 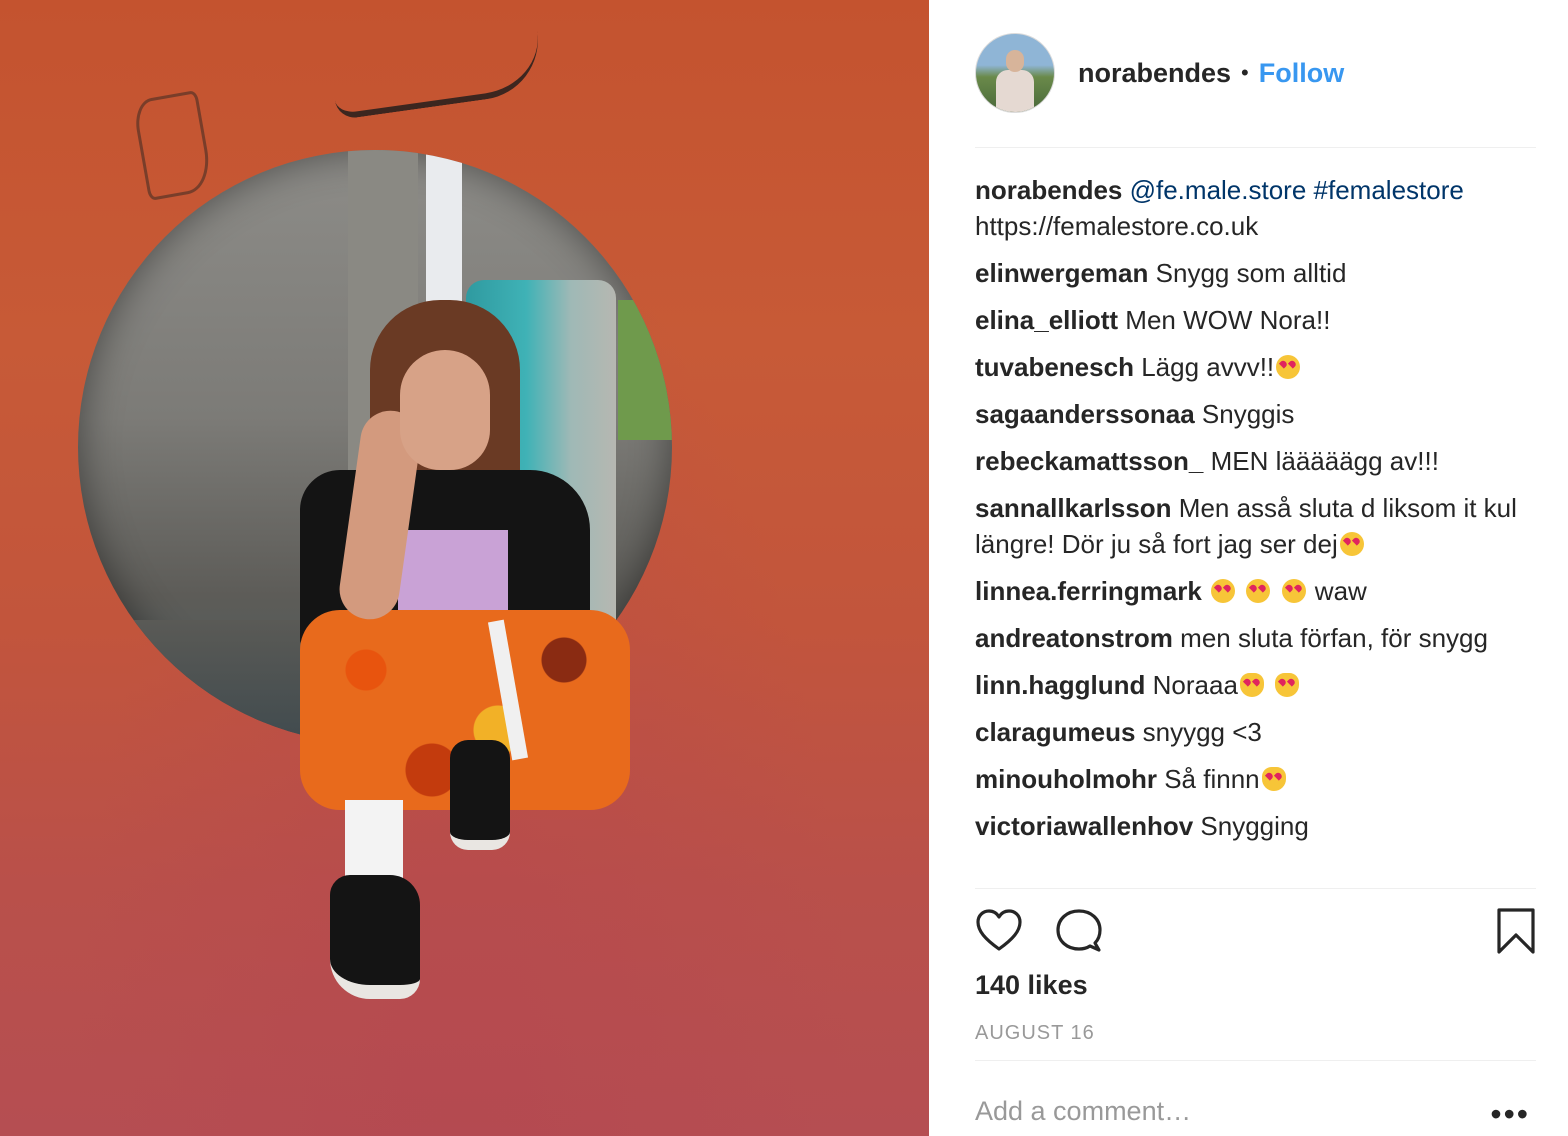 I want to click on comment-item: victoriawallenhov Snygging, so click(x=1255, y=826).